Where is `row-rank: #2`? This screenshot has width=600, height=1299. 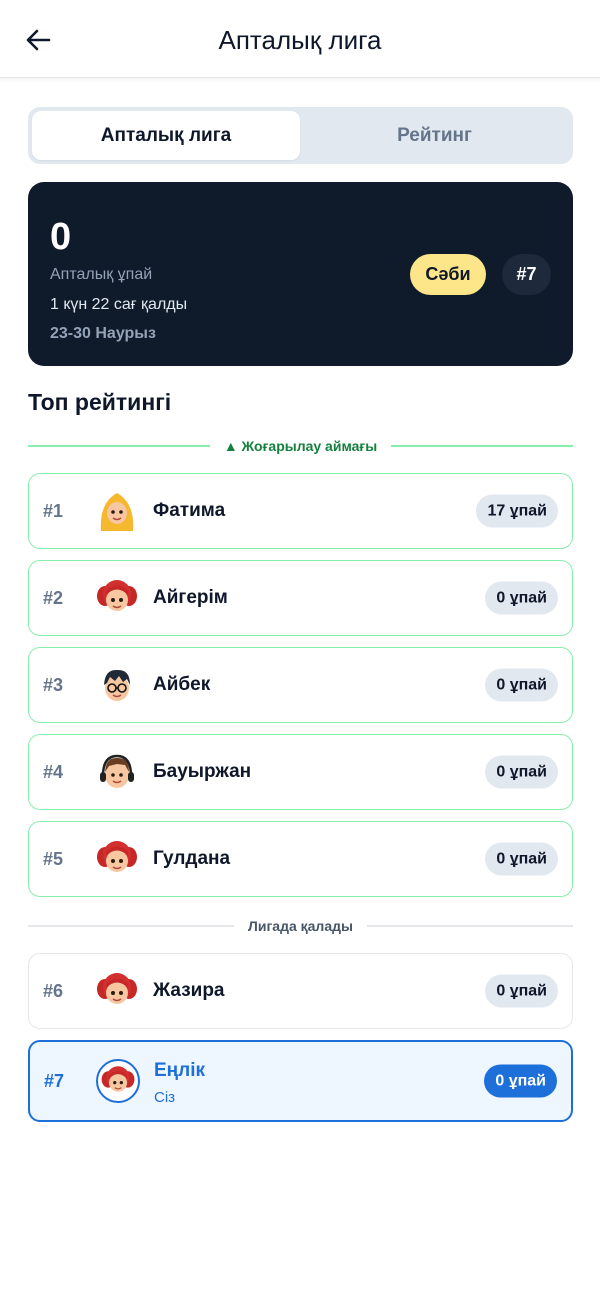 row-rank: #2 is located at coordinates (53, 597).